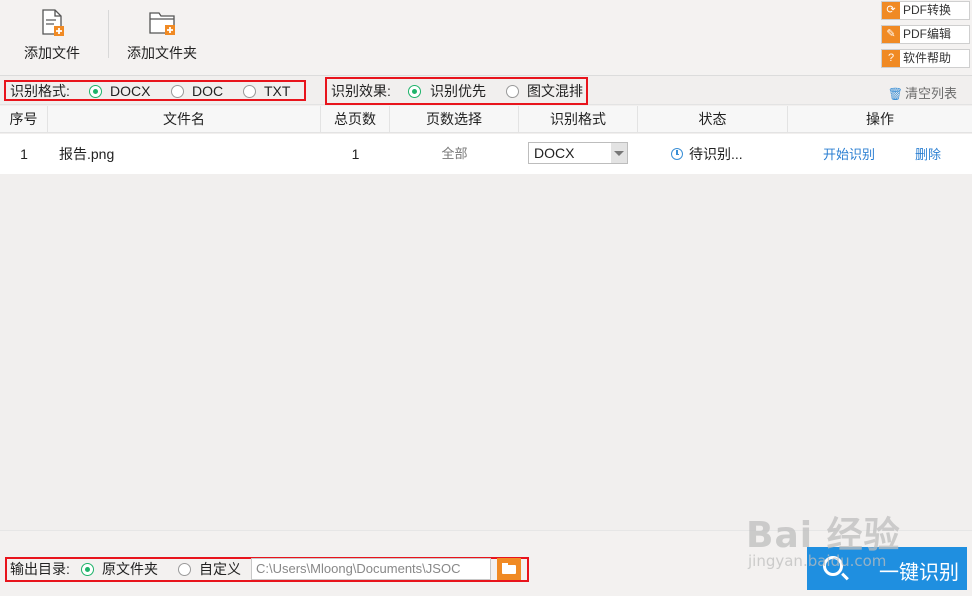  Describe the element at coordinates (95, 91) in the screenshot. I see `format-radio-docx` at that location.